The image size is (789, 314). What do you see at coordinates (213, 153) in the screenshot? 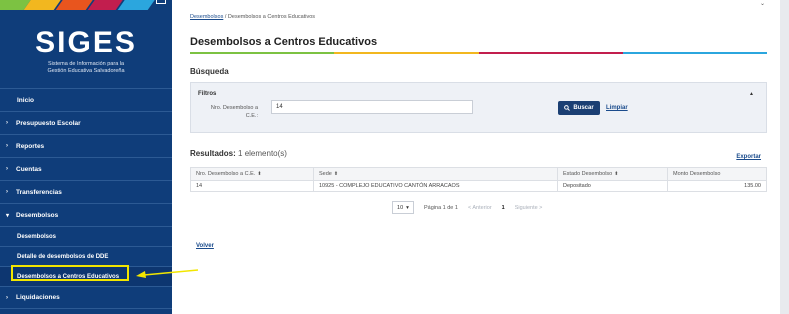
I see `results-label: Resultados:` at bounding box center [213, 153].